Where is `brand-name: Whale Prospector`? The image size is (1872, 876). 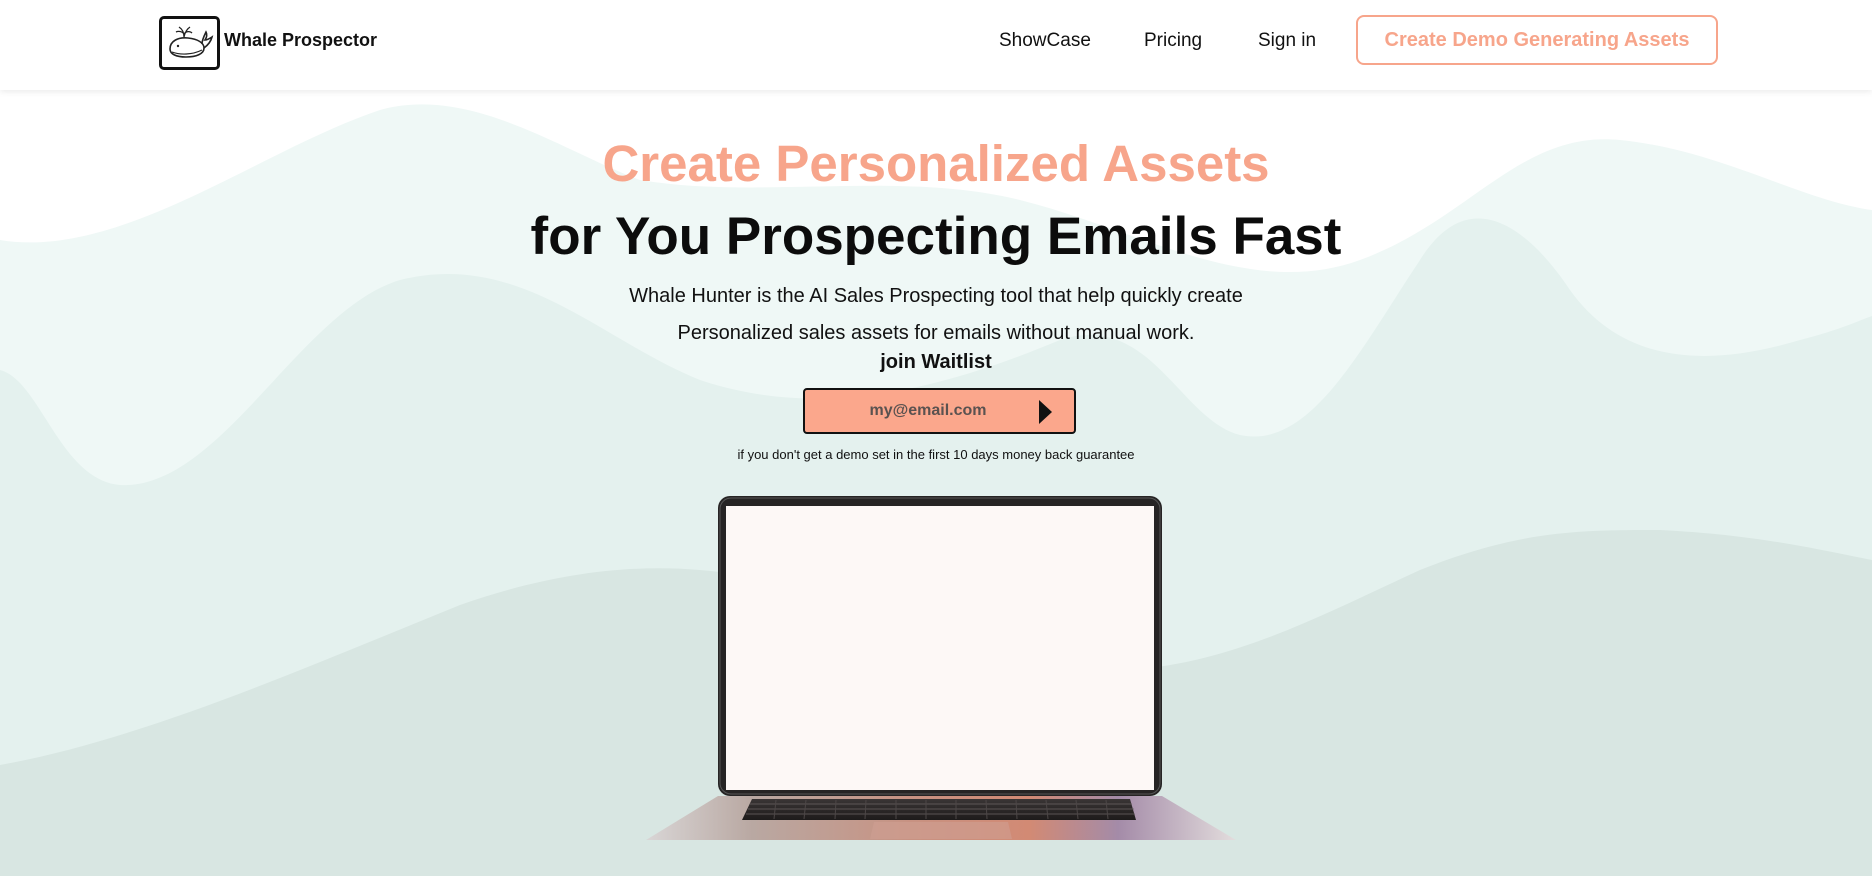 brand-name: Whale Prospector is located at coordinates (300, 40).